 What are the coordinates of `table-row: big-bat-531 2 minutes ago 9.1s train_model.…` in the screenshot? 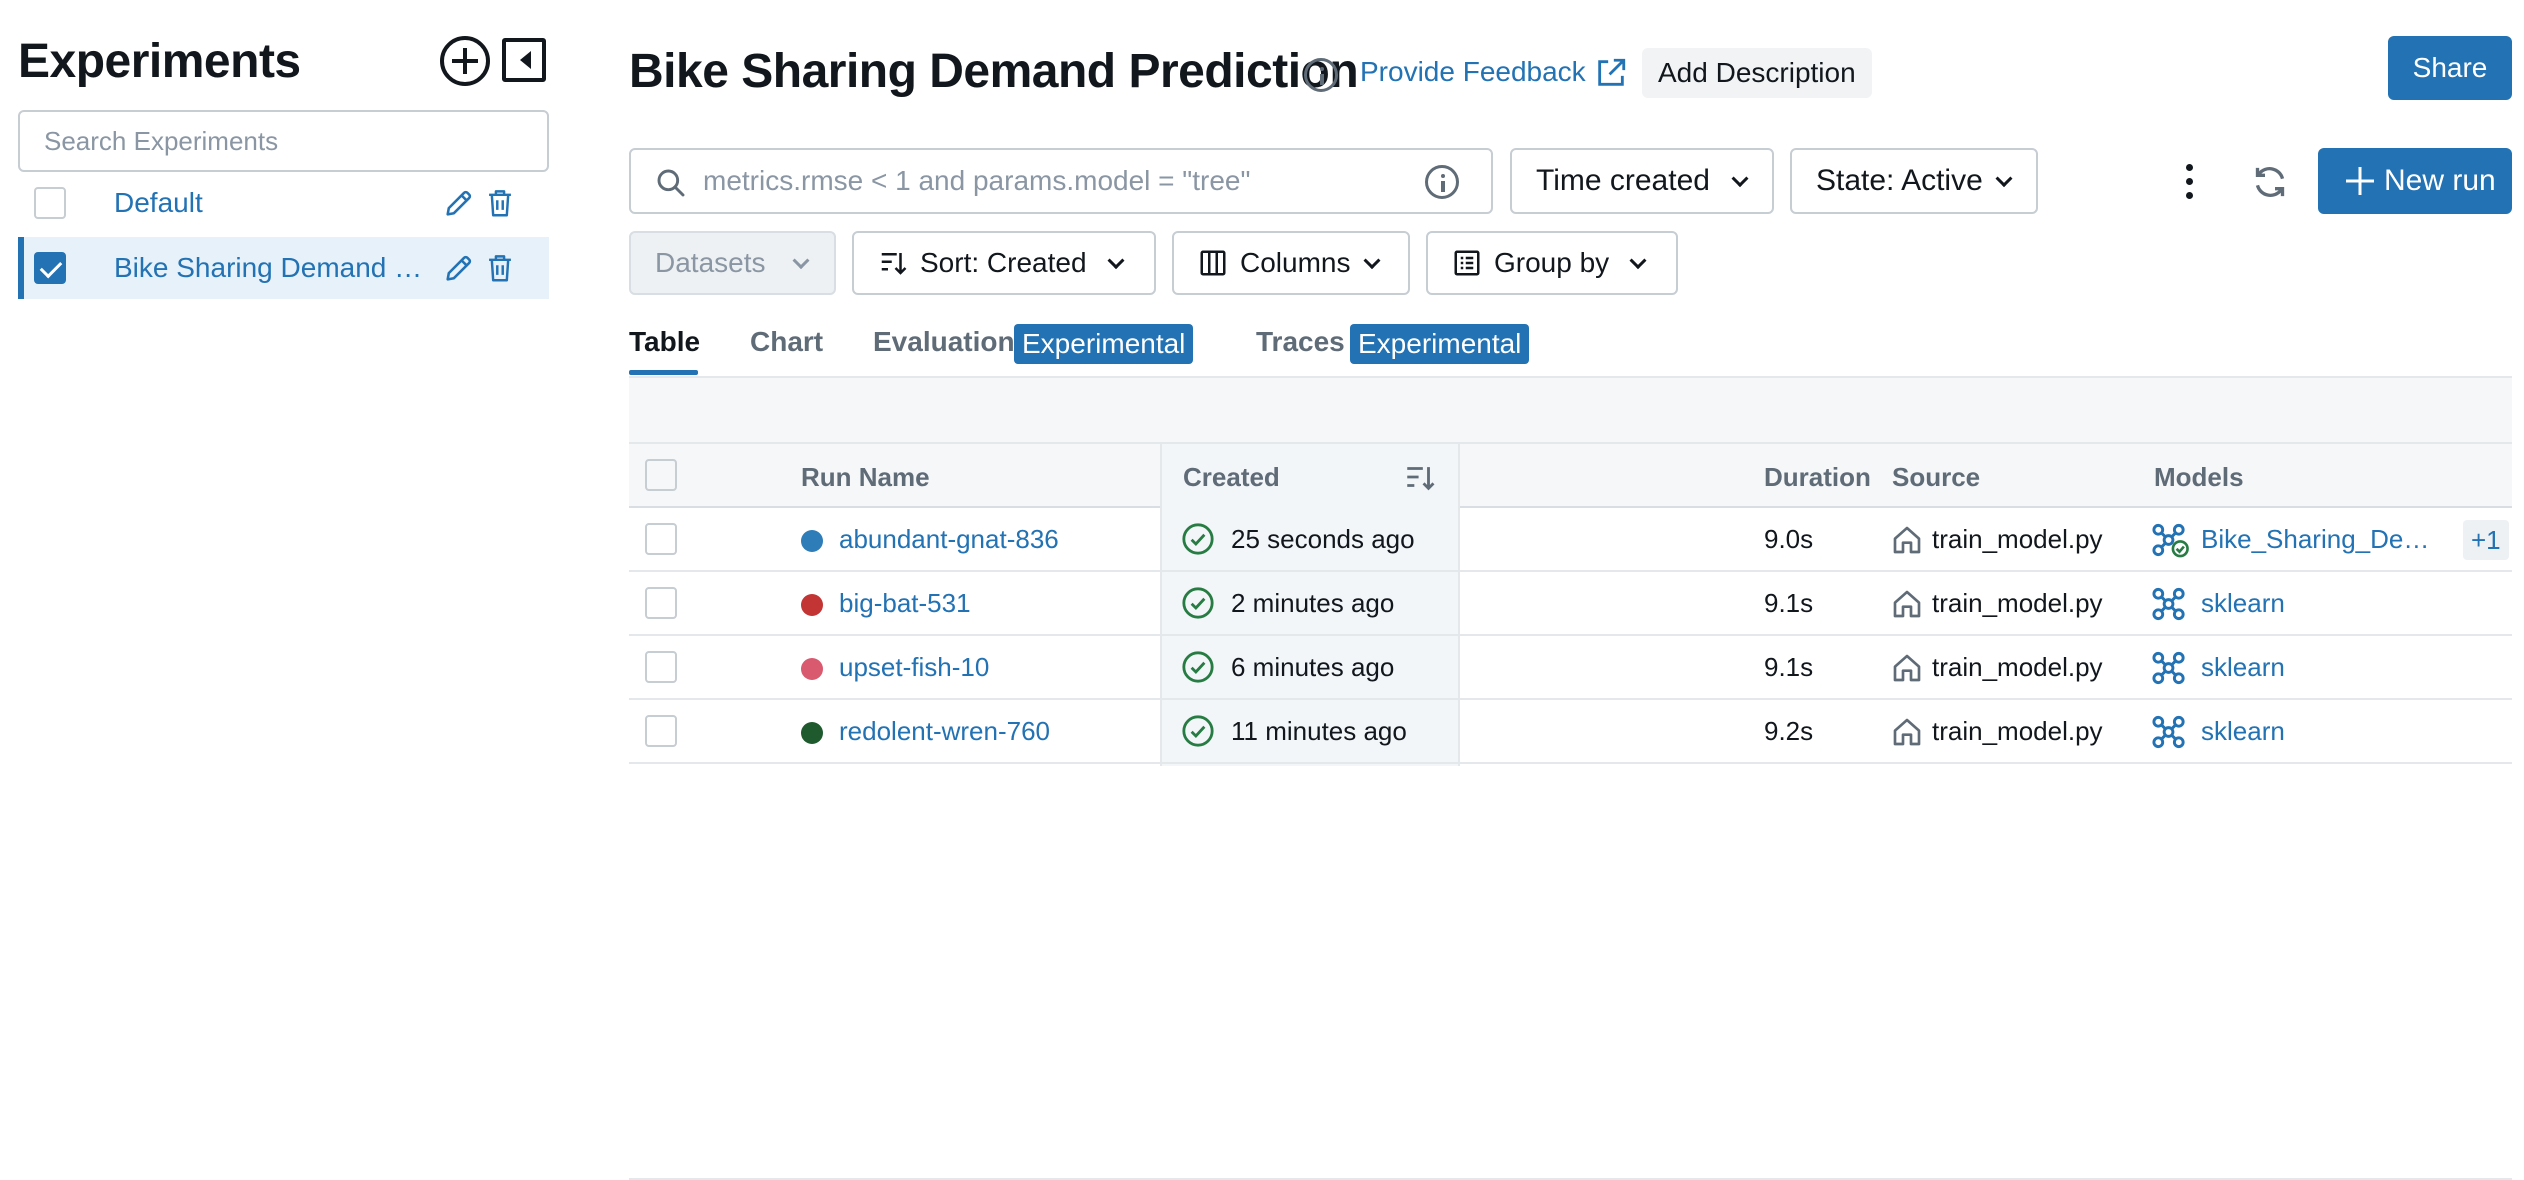 It's located at (1570, 604).